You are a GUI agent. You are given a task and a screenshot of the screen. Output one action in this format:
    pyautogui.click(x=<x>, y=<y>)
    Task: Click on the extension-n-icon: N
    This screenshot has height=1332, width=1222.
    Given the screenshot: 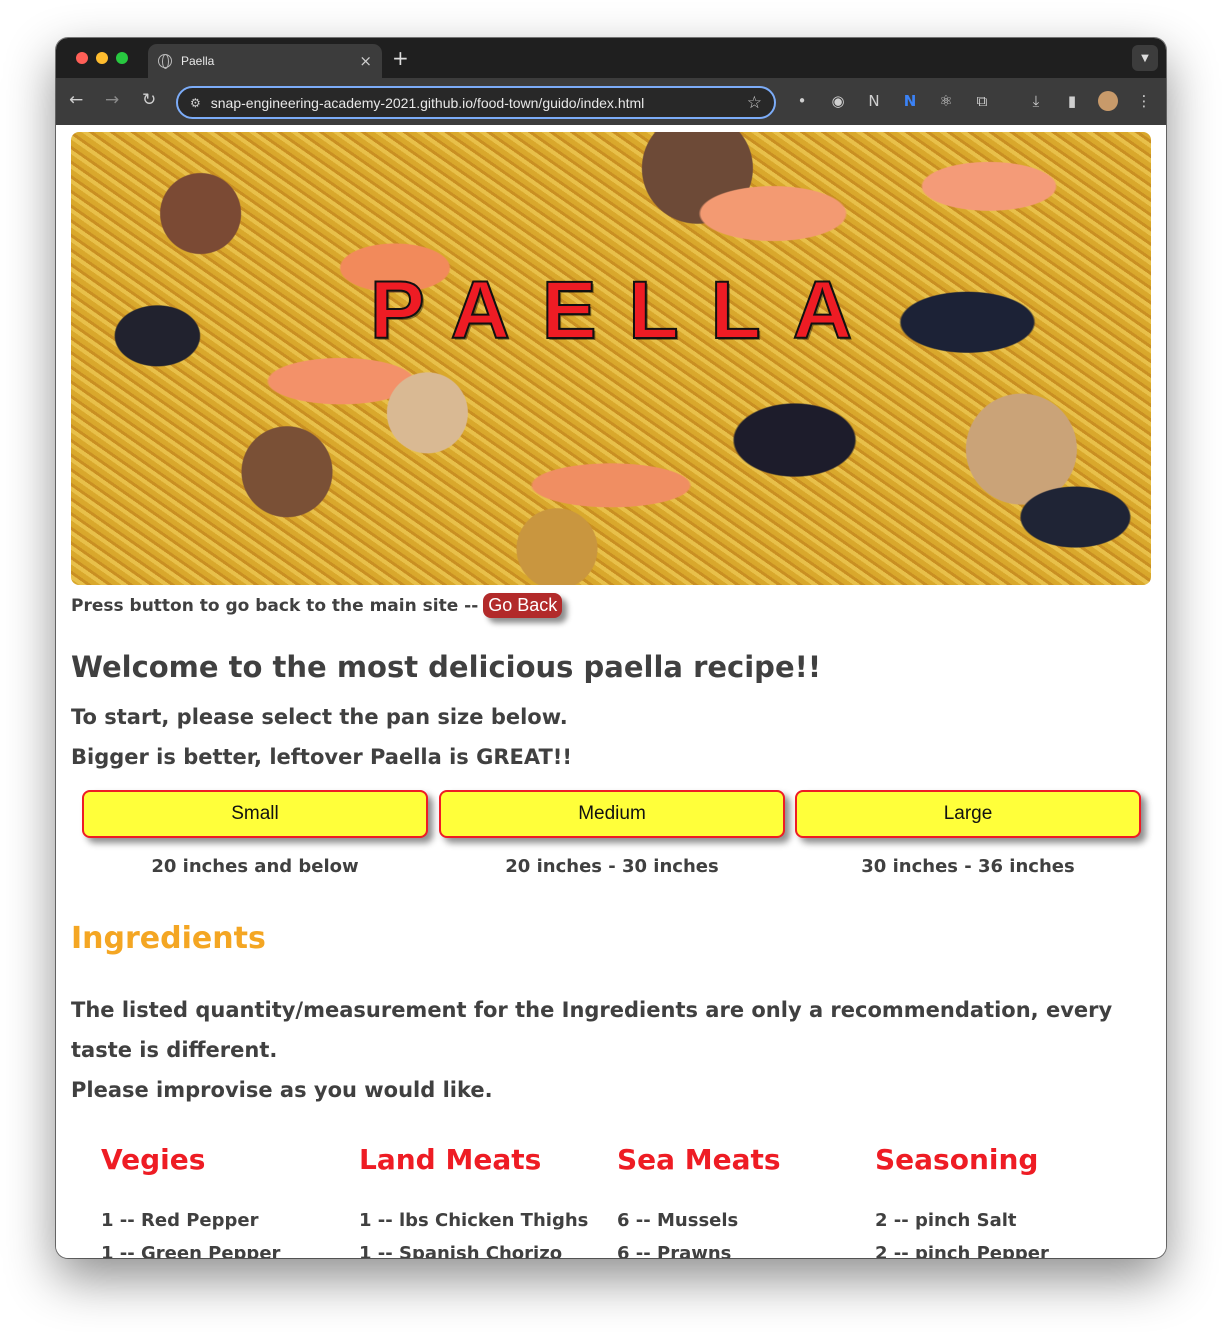 What is the action you would take?
    pyautogui.click(x=910, y=101)
    